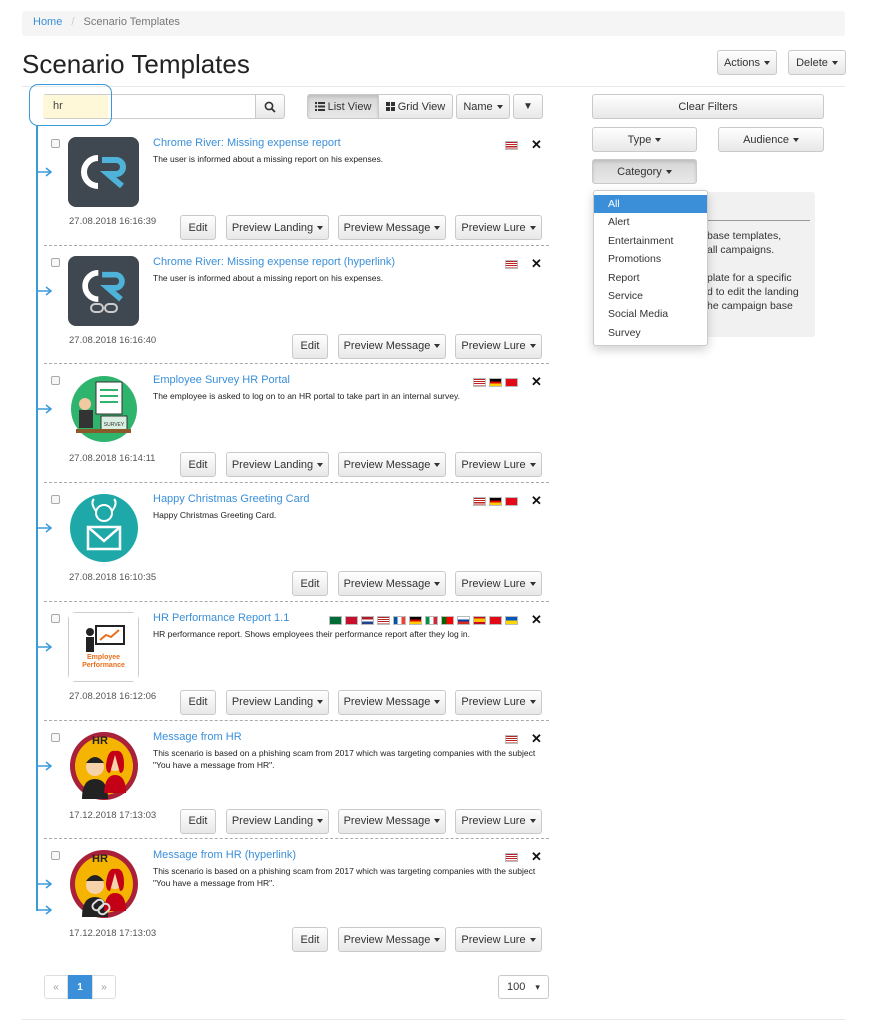 This screenshot has height=1024, width=873. I want to click on audience-filter-button: Audience, so click(771, 139).